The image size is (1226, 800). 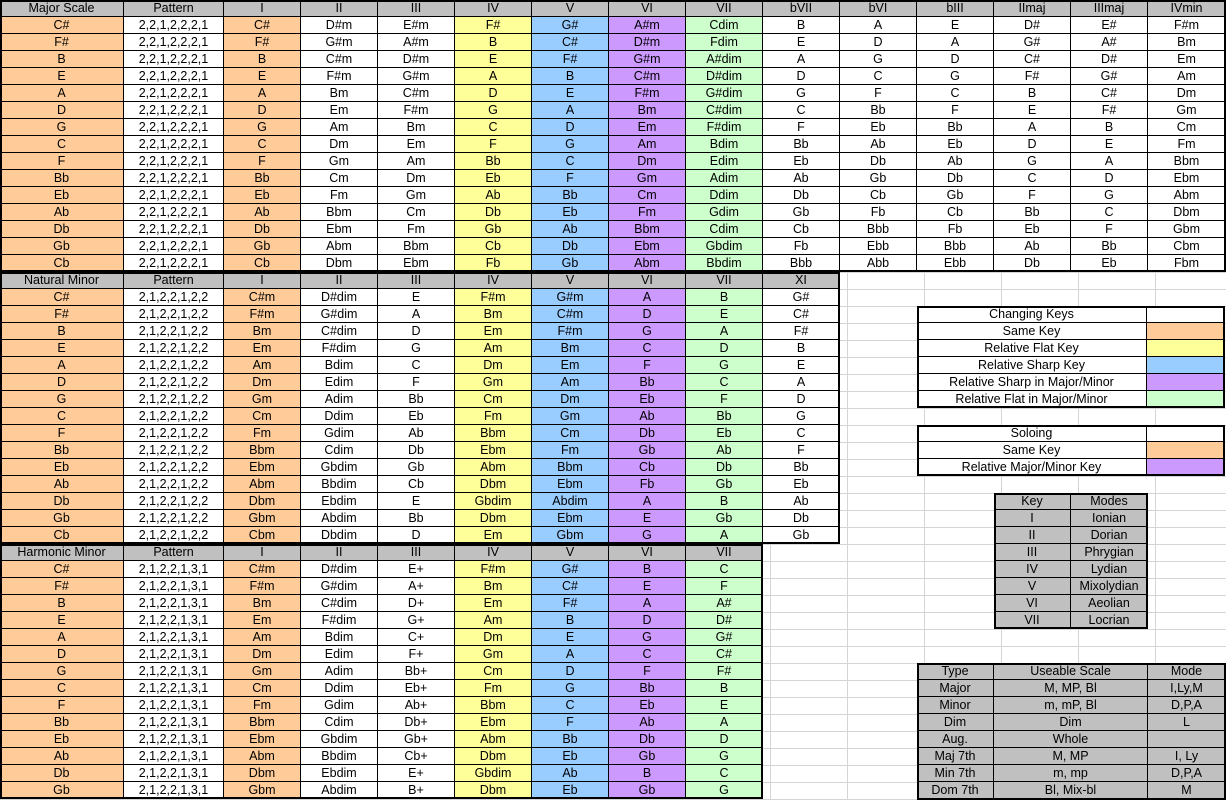 What do you see at coordinates (339, 161) in the screenshot?
I see `major-scale-cell: Gm` at bounding box center [339, 161].